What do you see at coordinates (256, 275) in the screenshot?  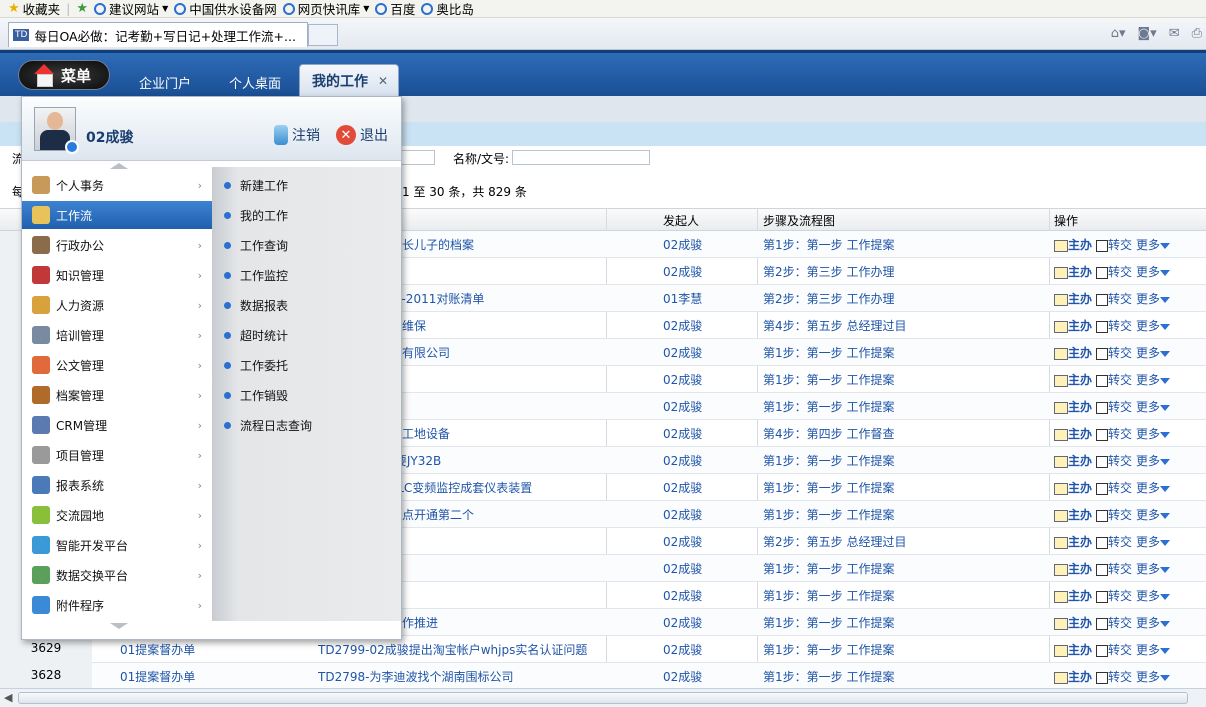 I see `submenu-item: 工作监控` at bounding box center [256, 275].